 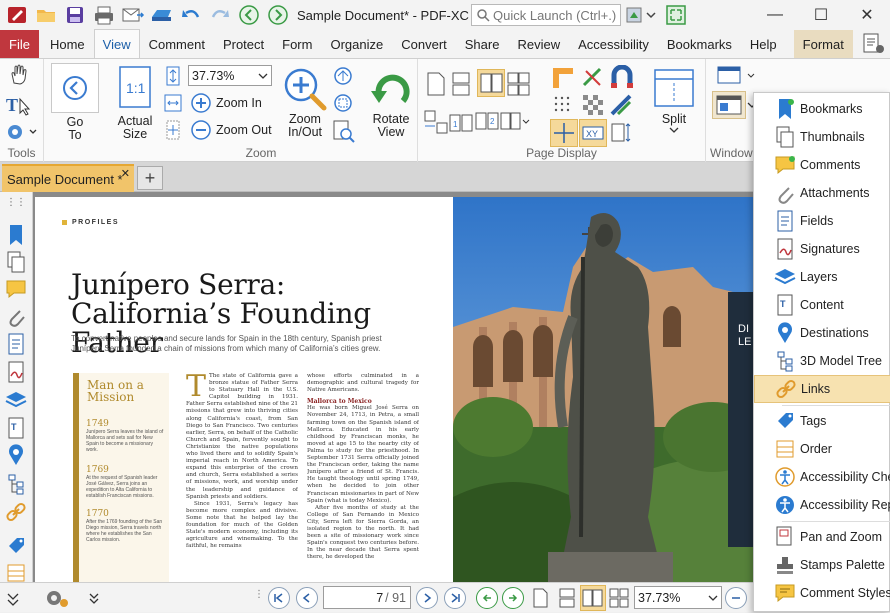 What do you see at coordinates (104, 15) in the screenshot?
I see `print-icon` at bounding box center [104, 15].